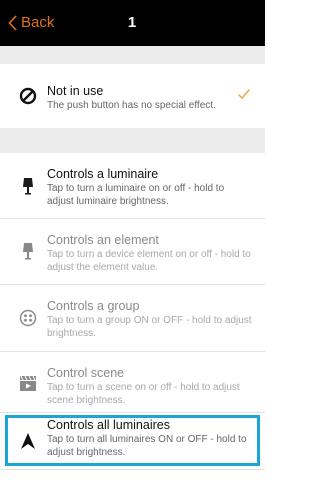  Describe the element at coordinates (28, 96) in the screenshot. I see `prohibited-icon` at that location.